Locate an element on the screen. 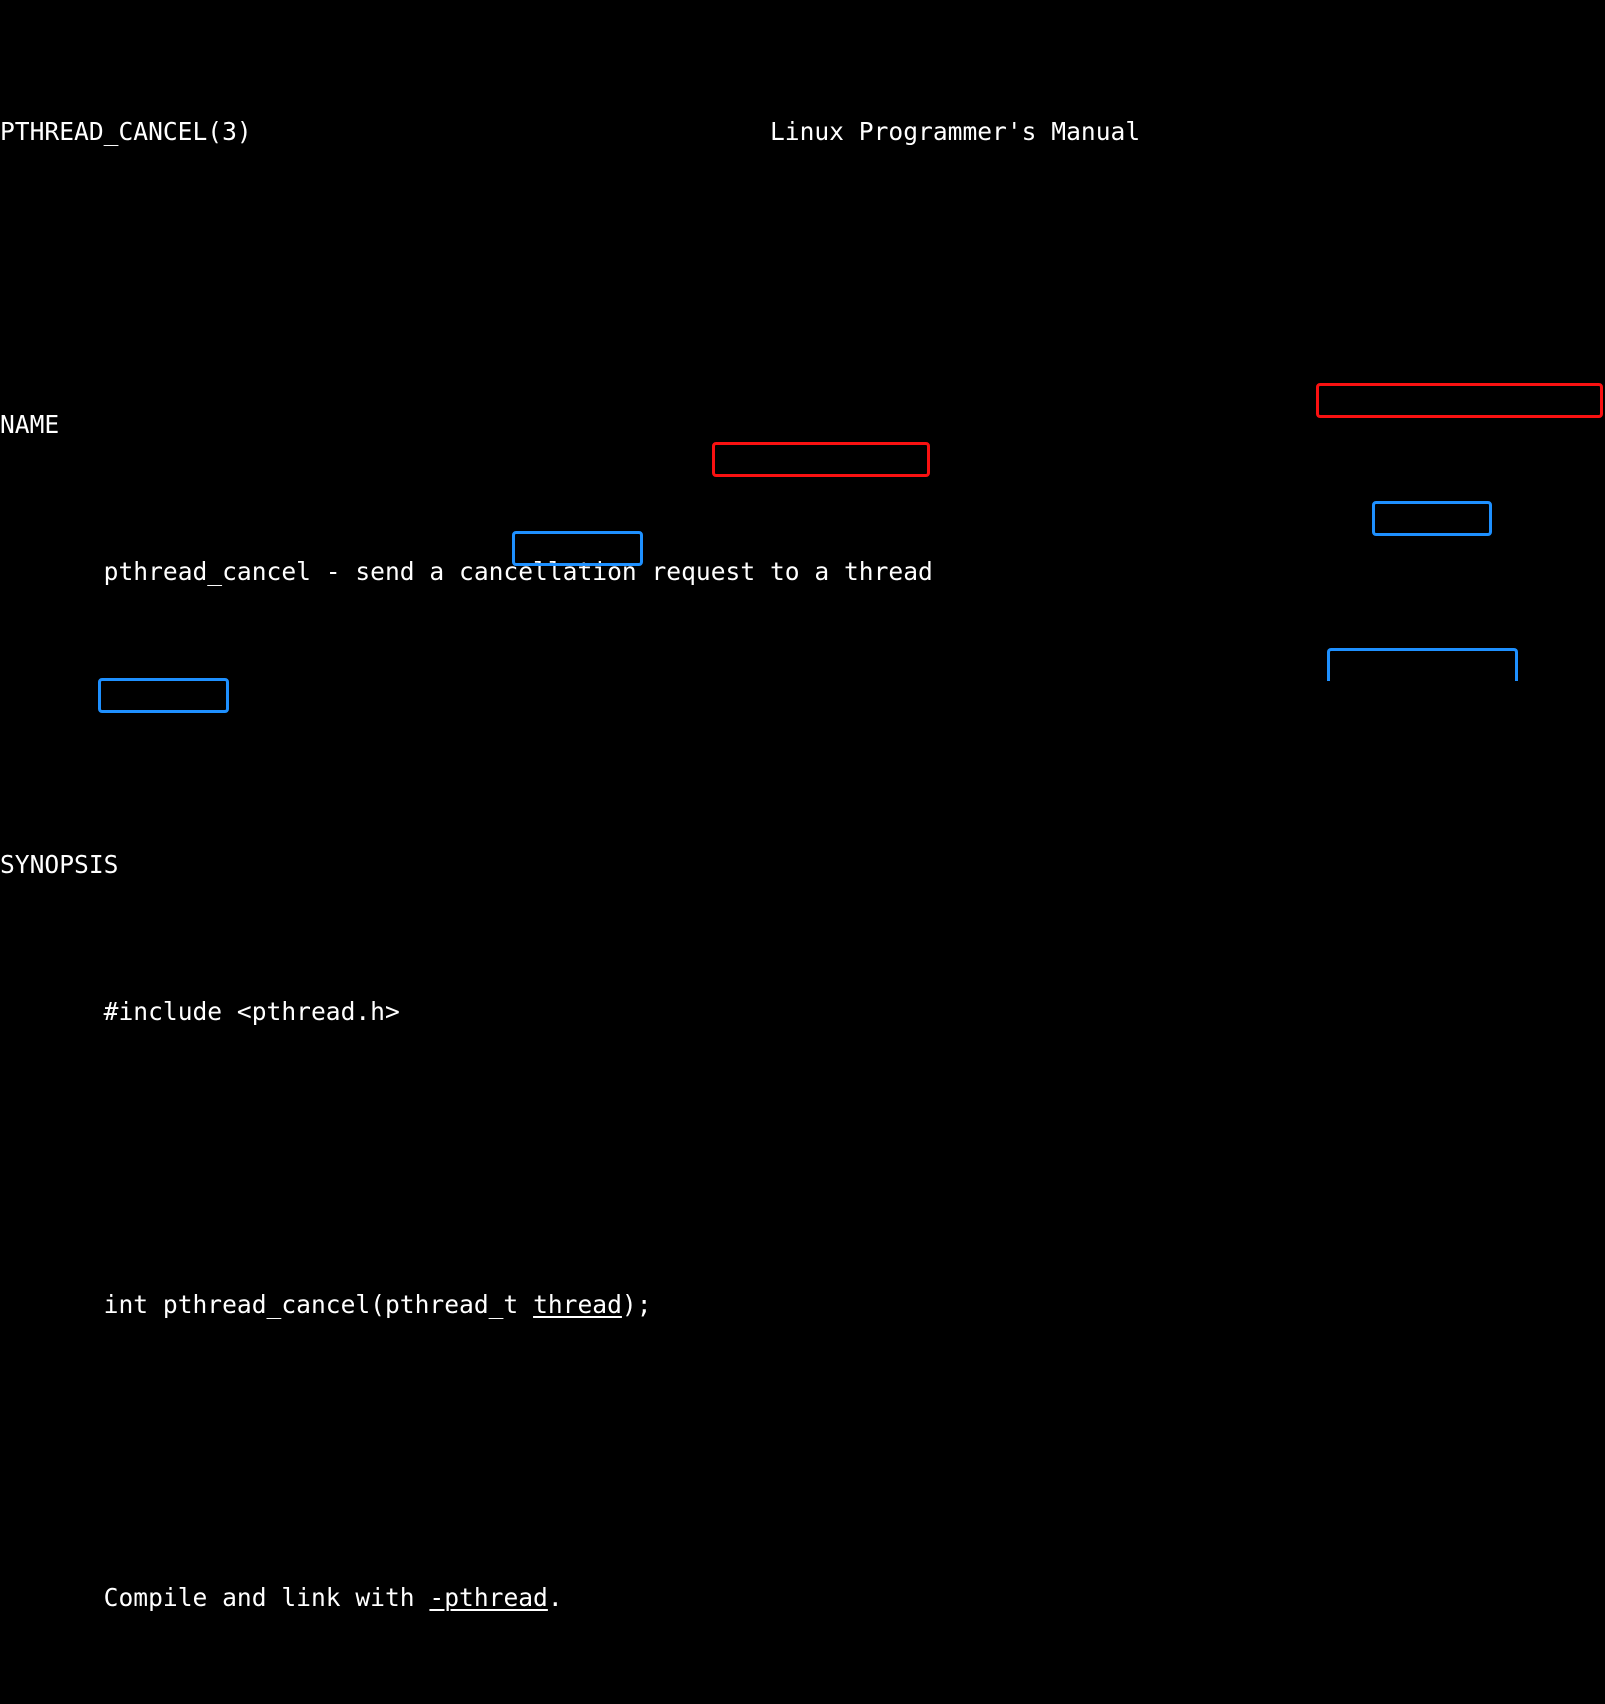  prototype-prefix: int pthread_cancel(pthread_t is located at coordinates (318, 1304).